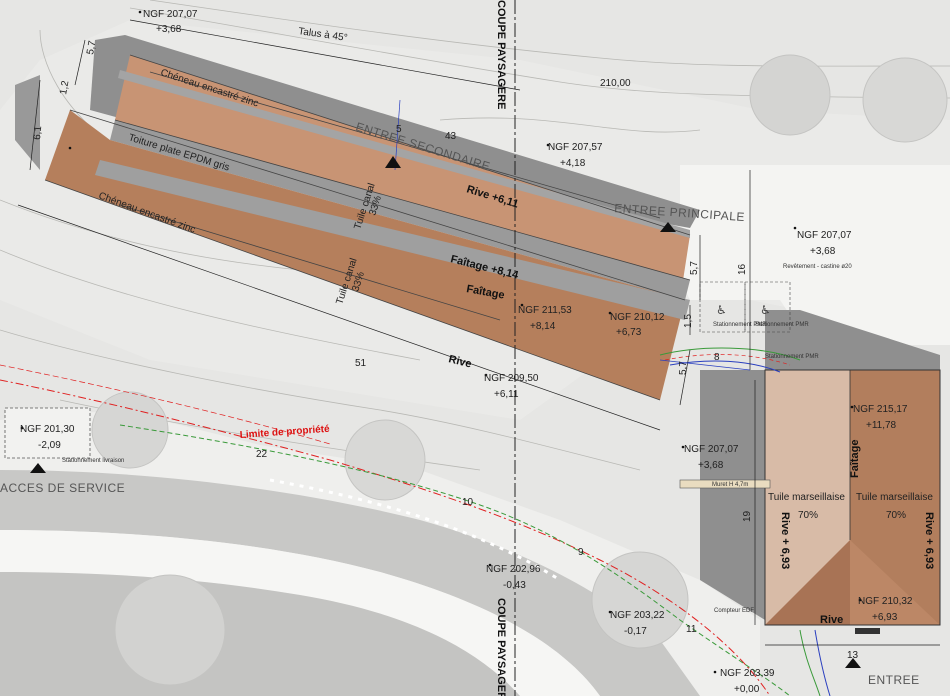 The image size is (950, 696). I want to click on ngf-20130: NGF 201,30, so click(47, 429).